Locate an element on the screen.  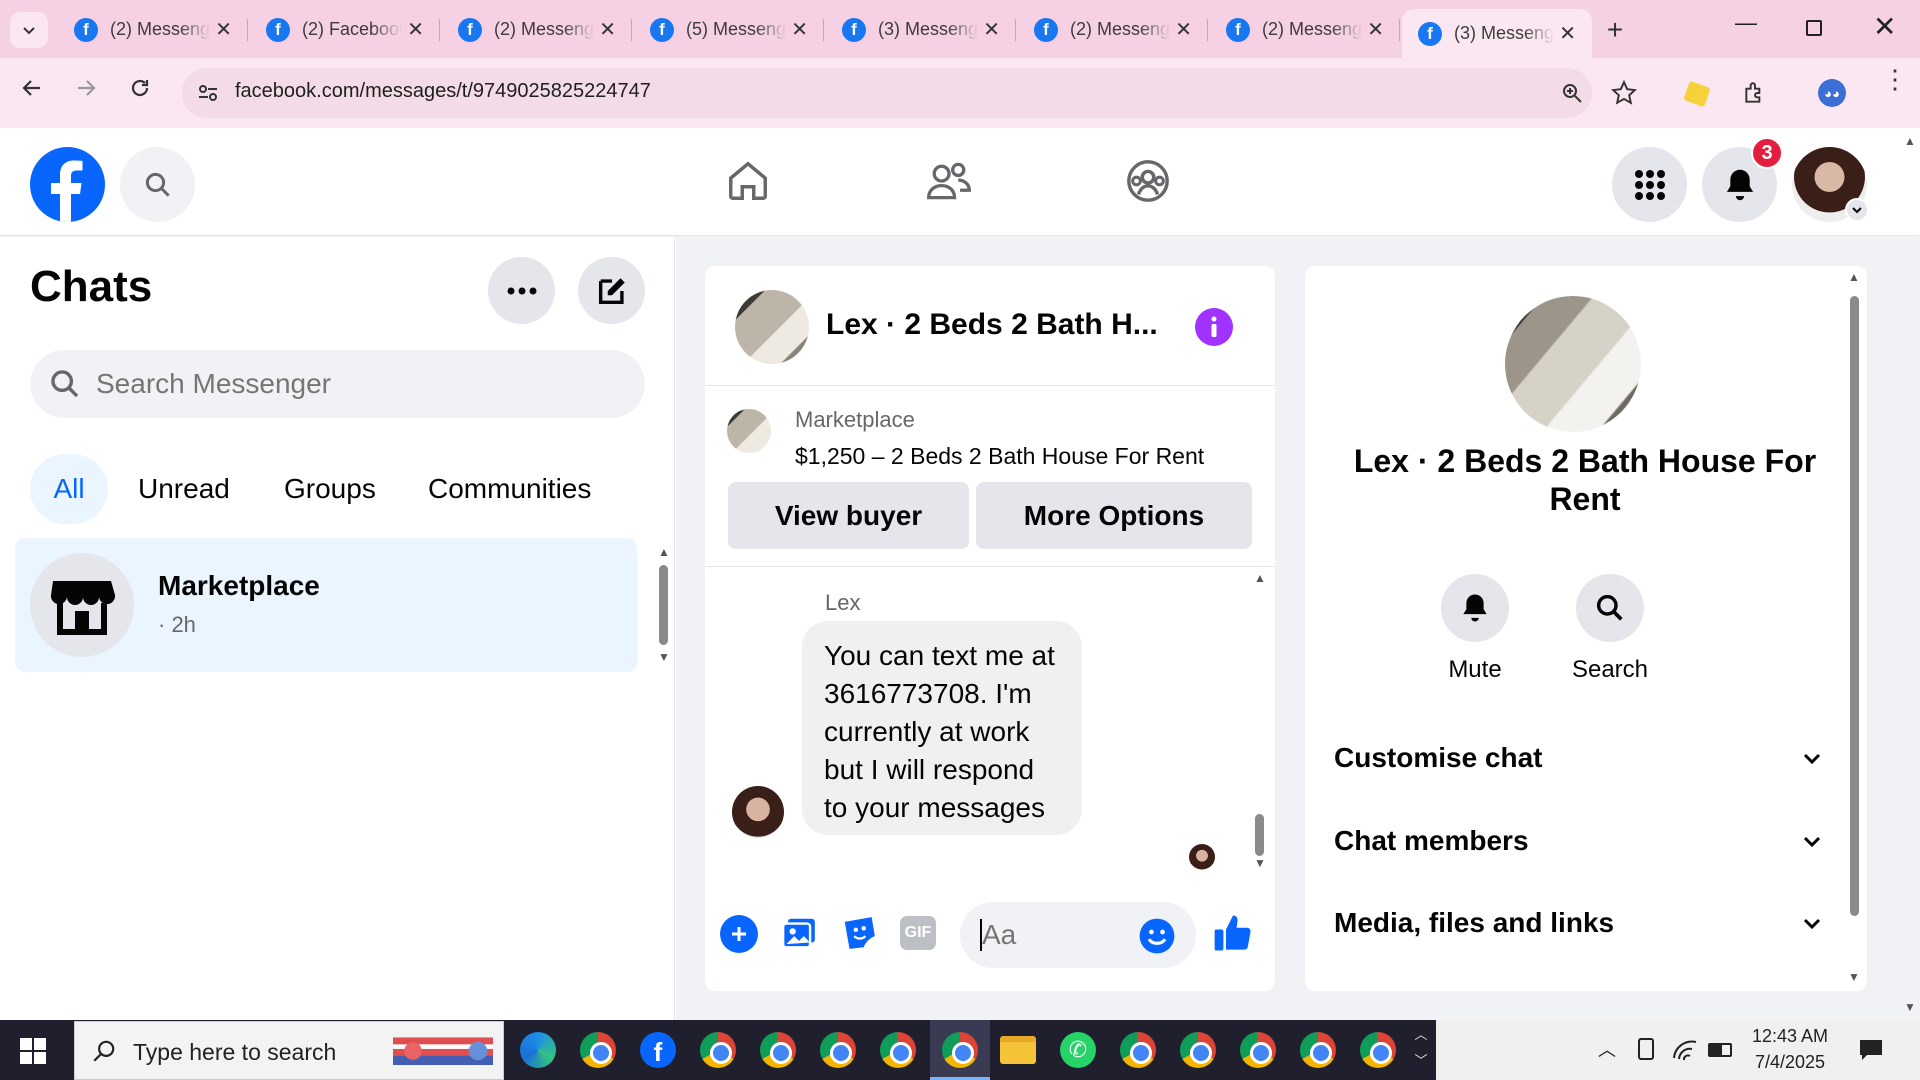
search-messenger-field is located at coordinates (337, 384).